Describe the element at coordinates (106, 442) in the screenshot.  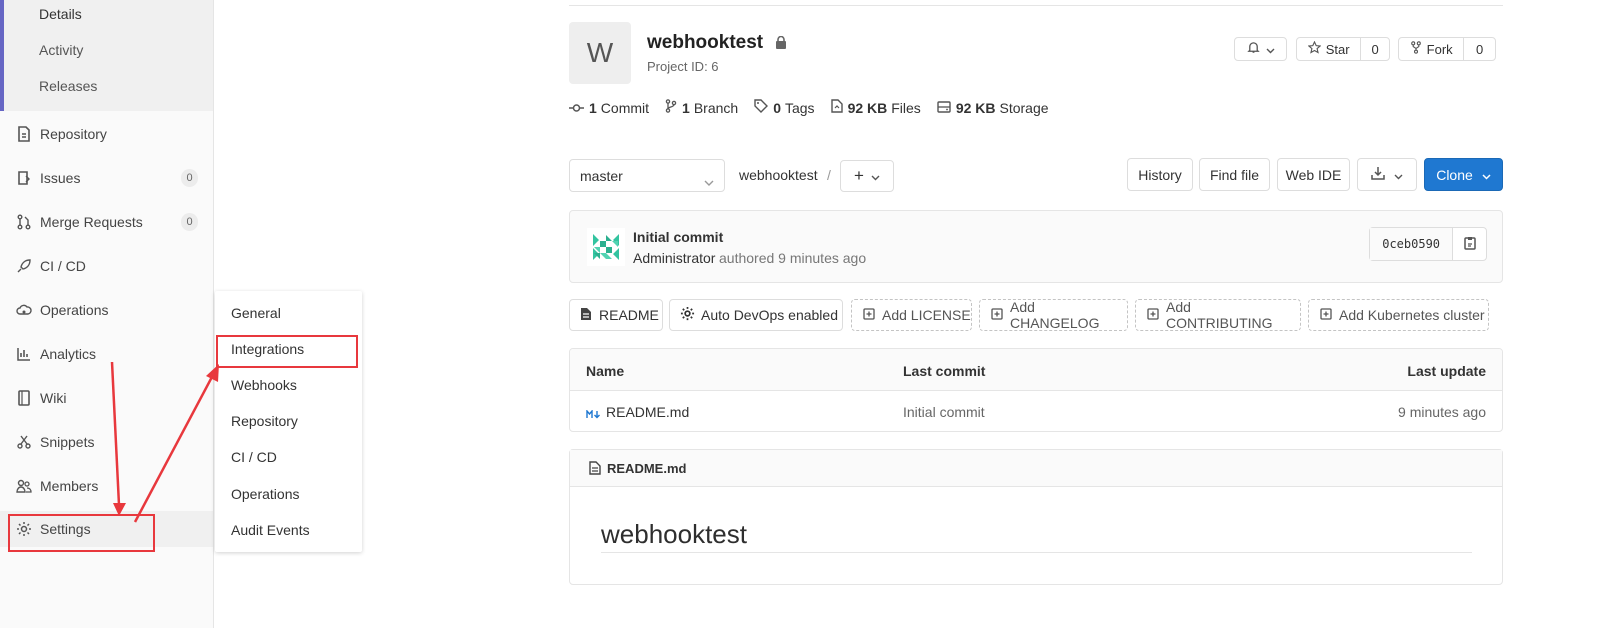
I see `sidebar-item-snippets: Snippets` at that location.